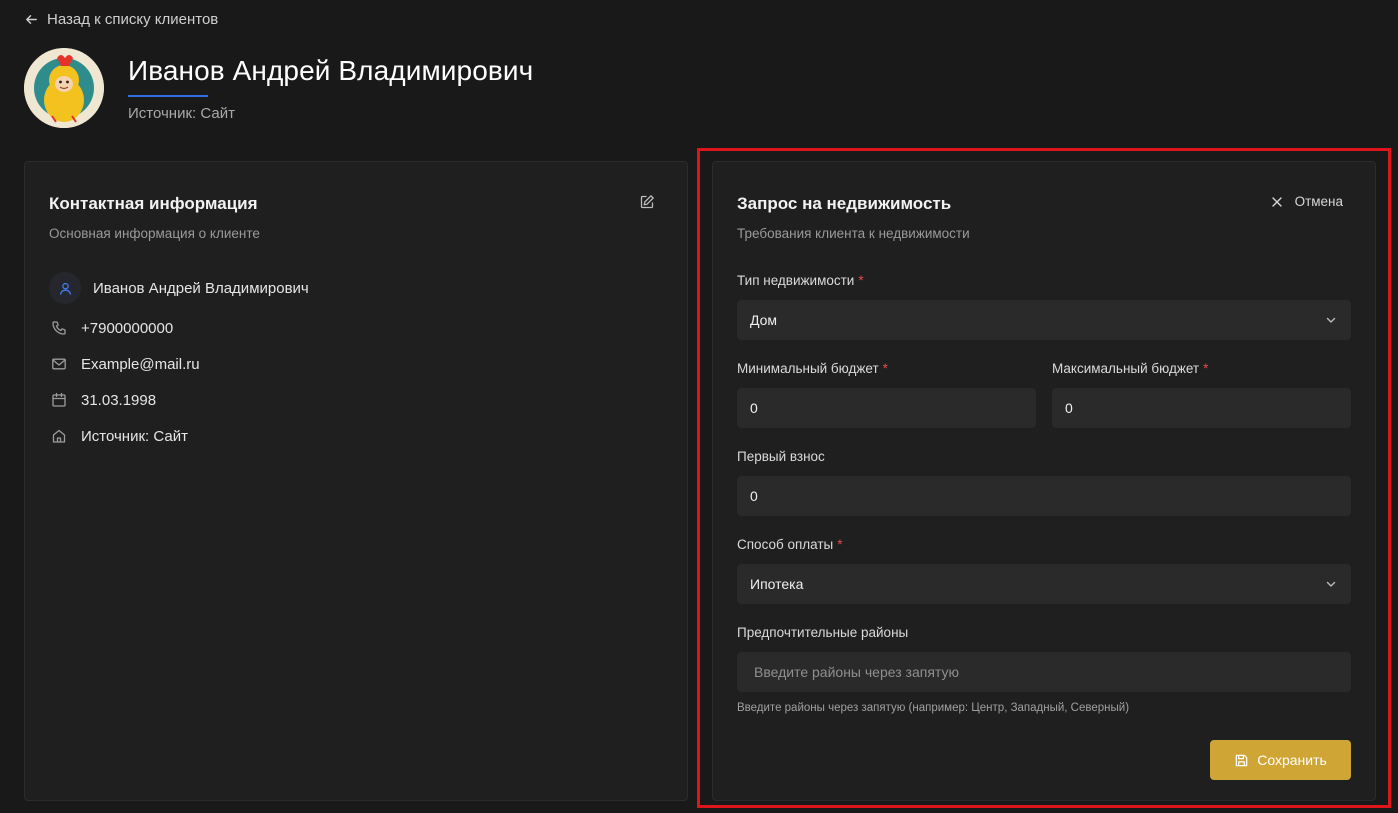 The width and height of the screenshot is (1398, 813). I want to click on home-icon, so click(59, 436).